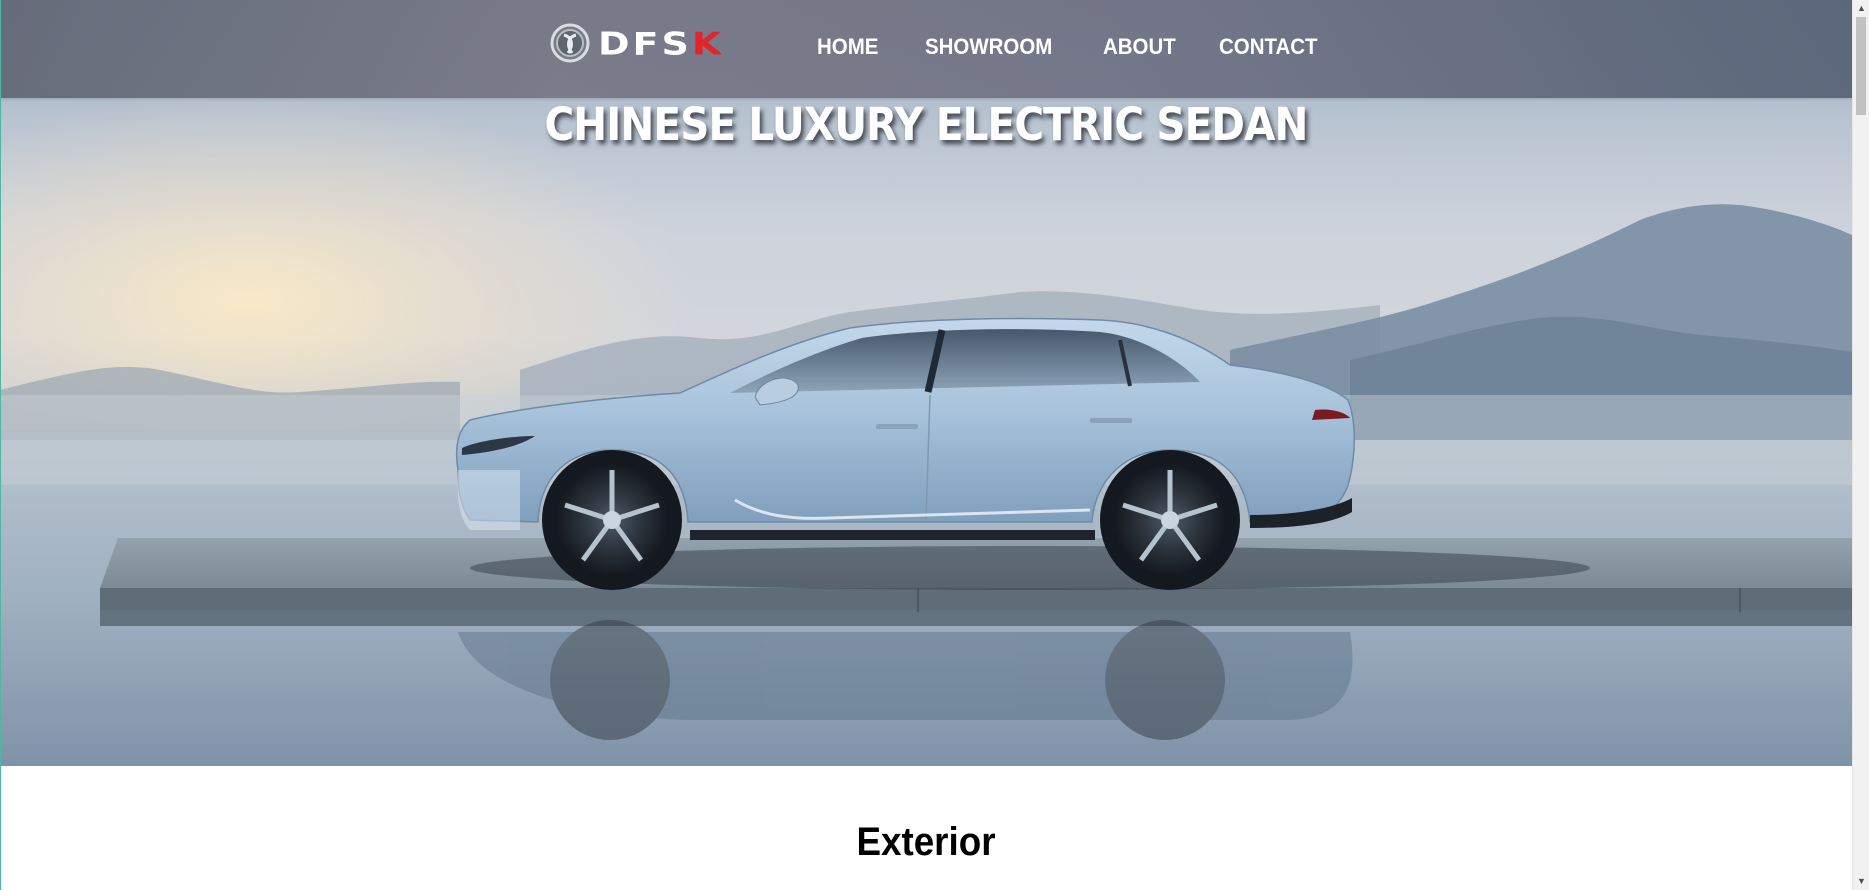 This screenshot has height=890, width=1869. I want to click on brand-logo-icon, so click(570, 43).